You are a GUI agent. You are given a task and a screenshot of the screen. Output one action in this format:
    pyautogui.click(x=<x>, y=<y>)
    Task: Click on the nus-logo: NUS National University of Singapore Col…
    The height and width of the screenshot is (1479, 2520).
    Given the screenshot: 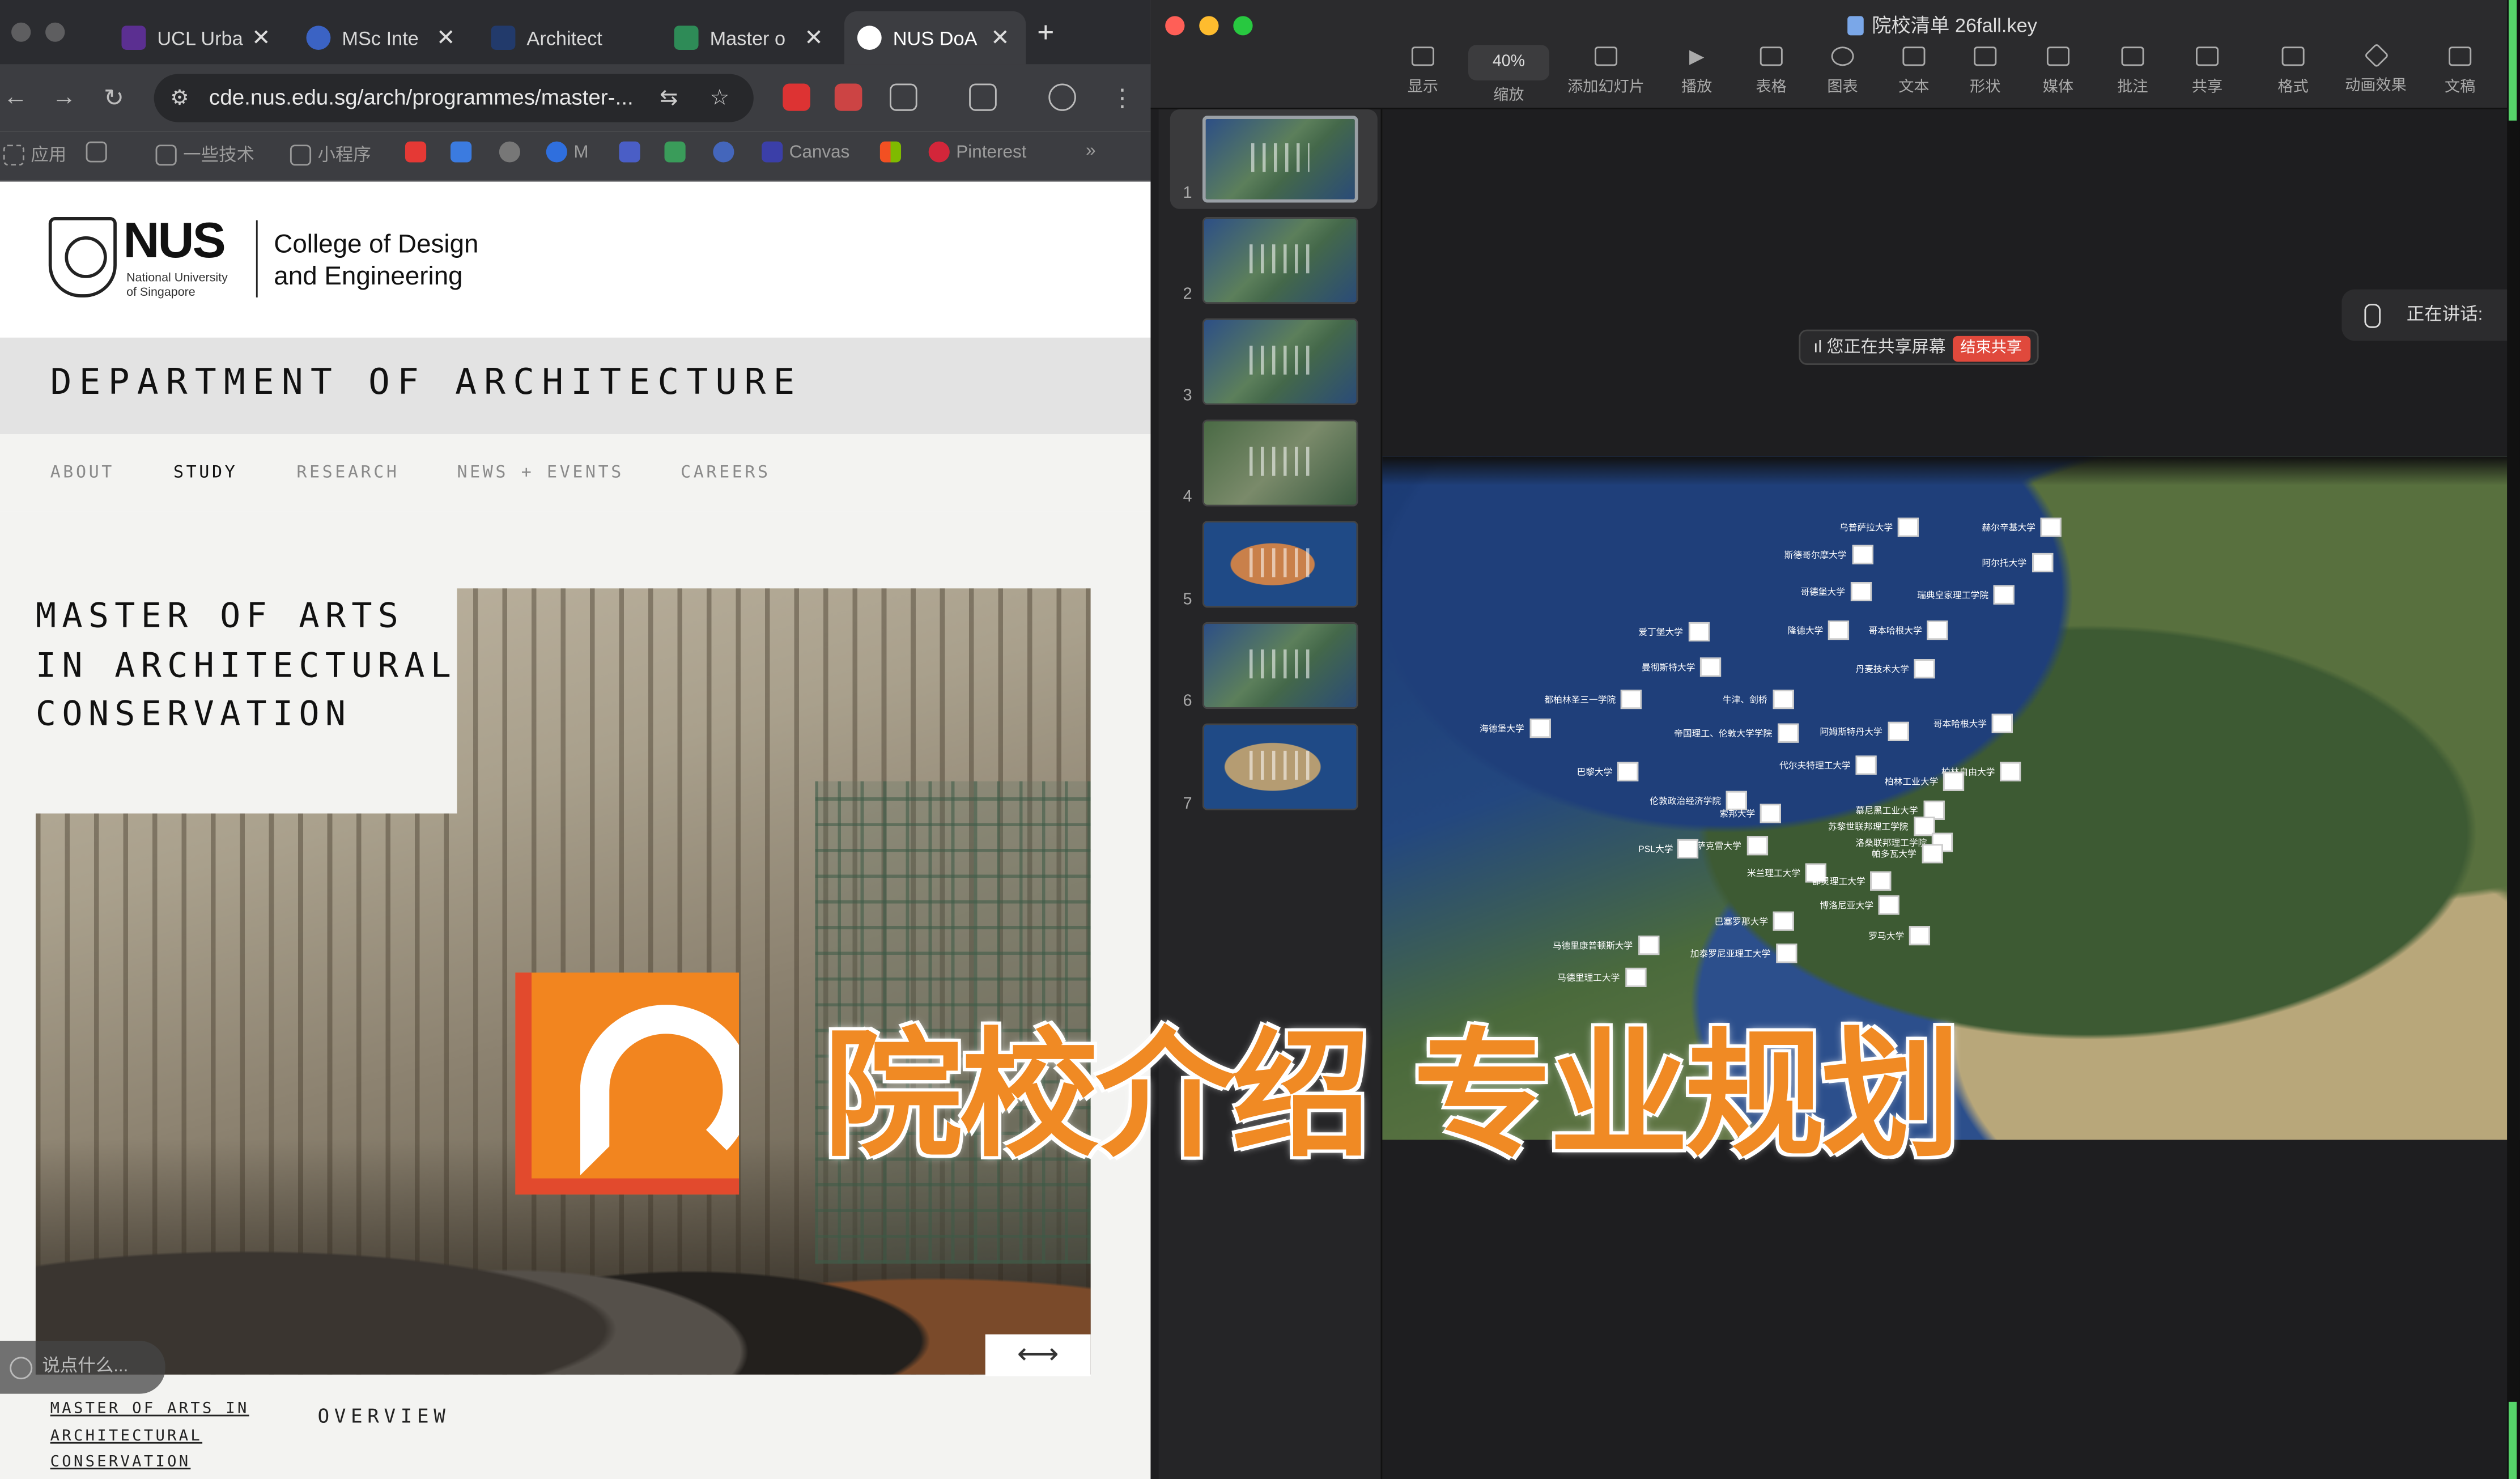 What is the action you would take?
    pyautogui.click(x=263, y=257)
    